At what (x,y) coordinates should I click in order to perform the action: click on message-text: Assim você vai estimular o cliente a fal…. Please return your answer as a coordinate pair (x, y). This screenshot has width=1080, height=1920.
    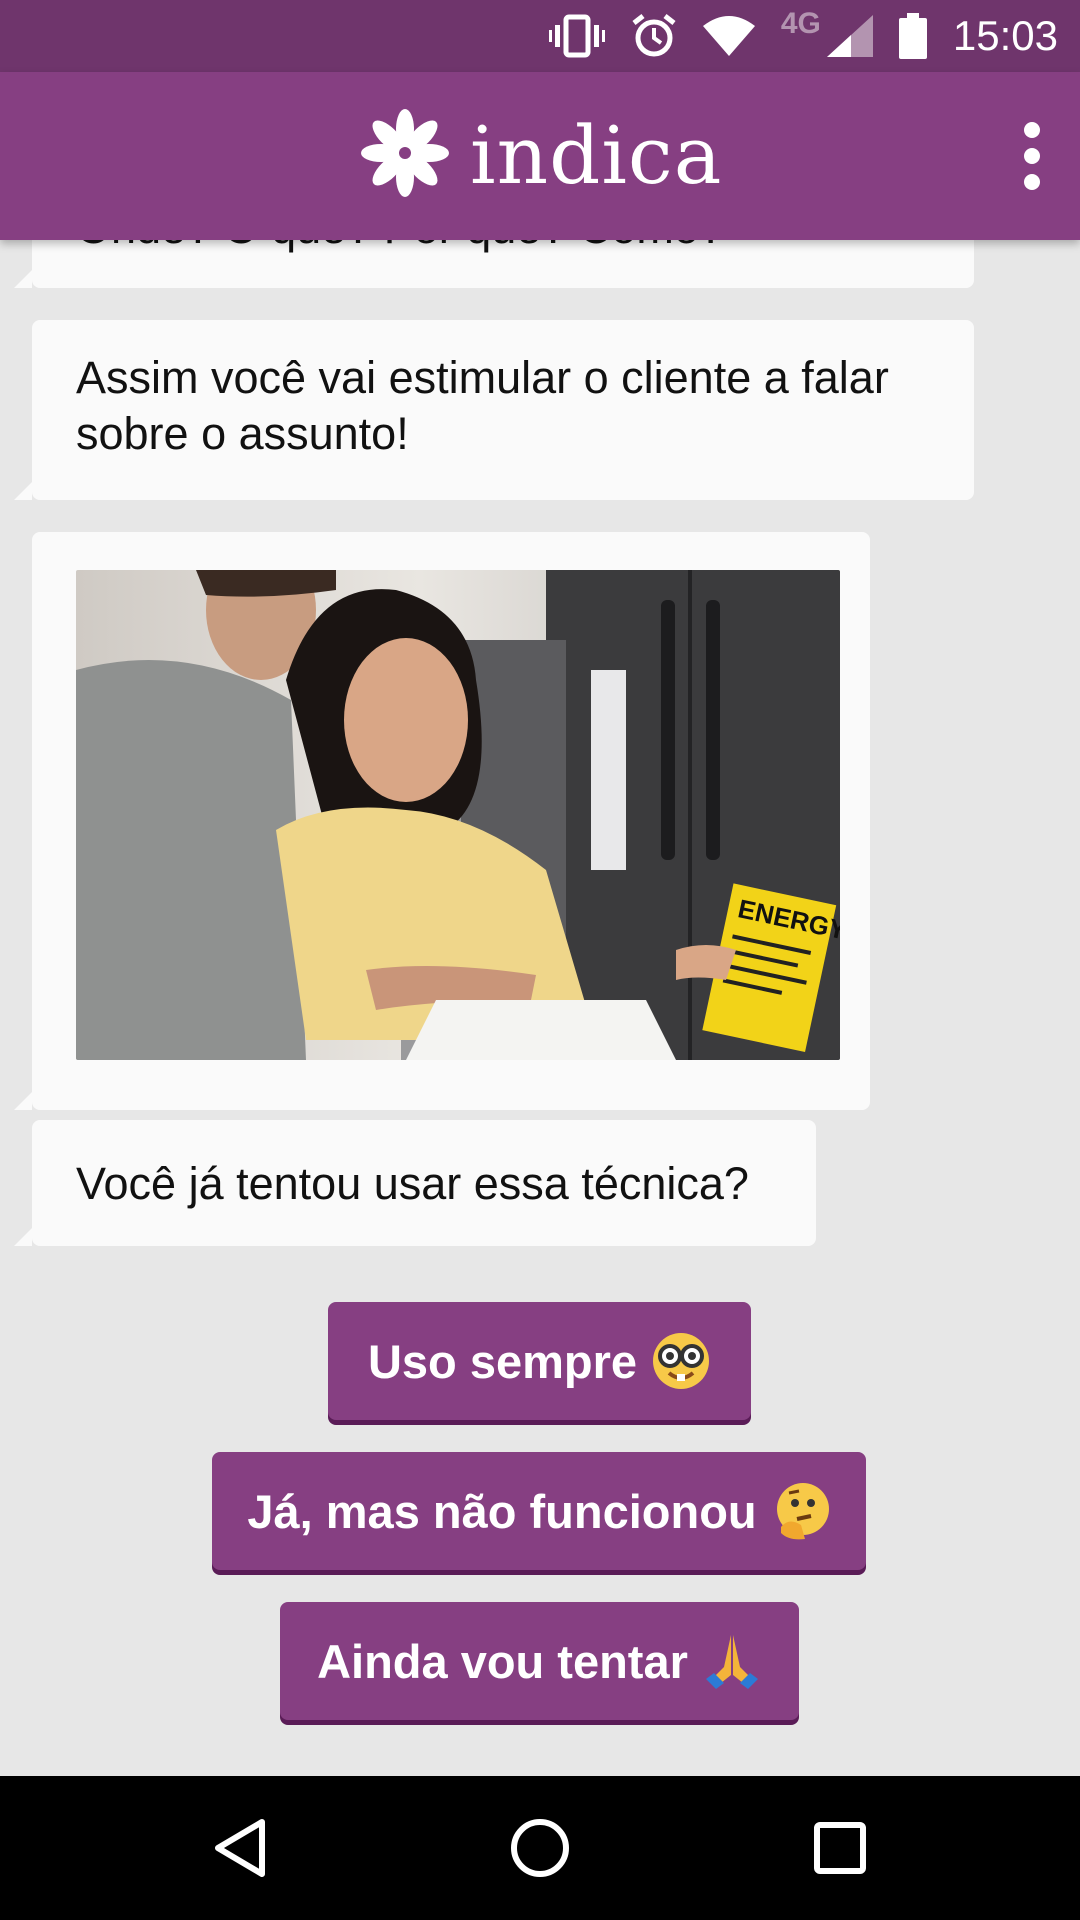
    Looking at the image, I should click on (482, 405).